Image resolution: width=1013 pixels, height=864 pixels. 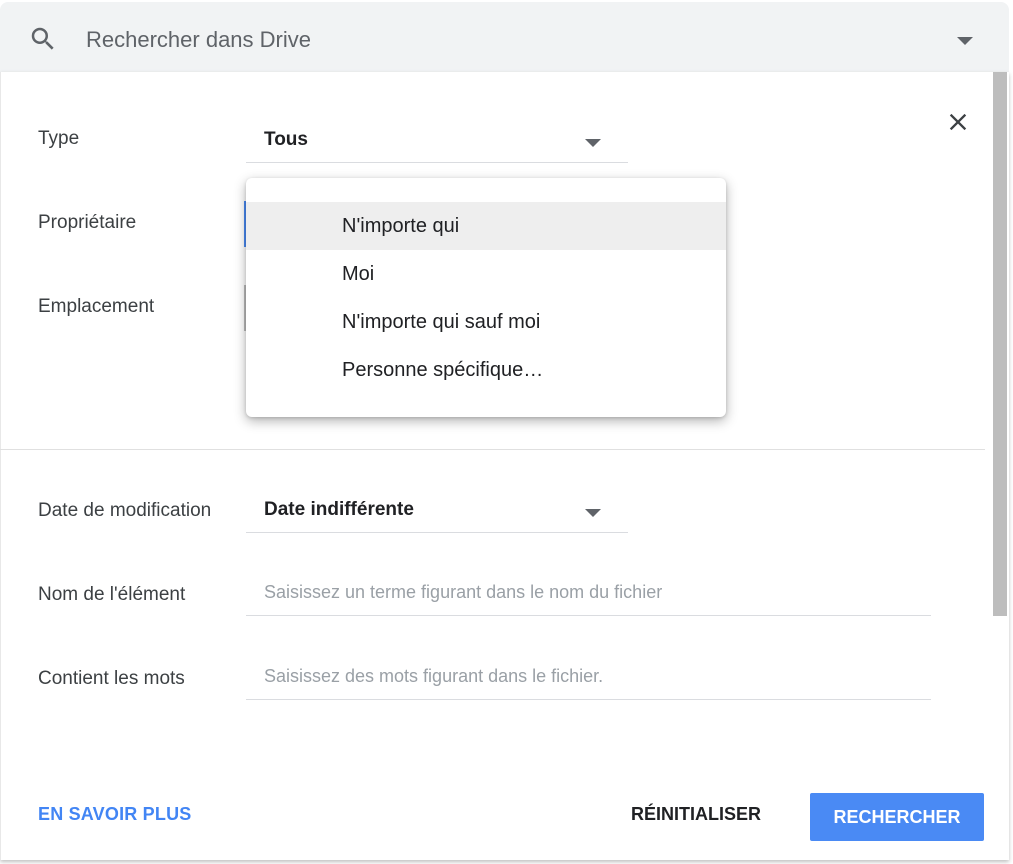 I want to click on item-name-input, so click(x=588, y=593).